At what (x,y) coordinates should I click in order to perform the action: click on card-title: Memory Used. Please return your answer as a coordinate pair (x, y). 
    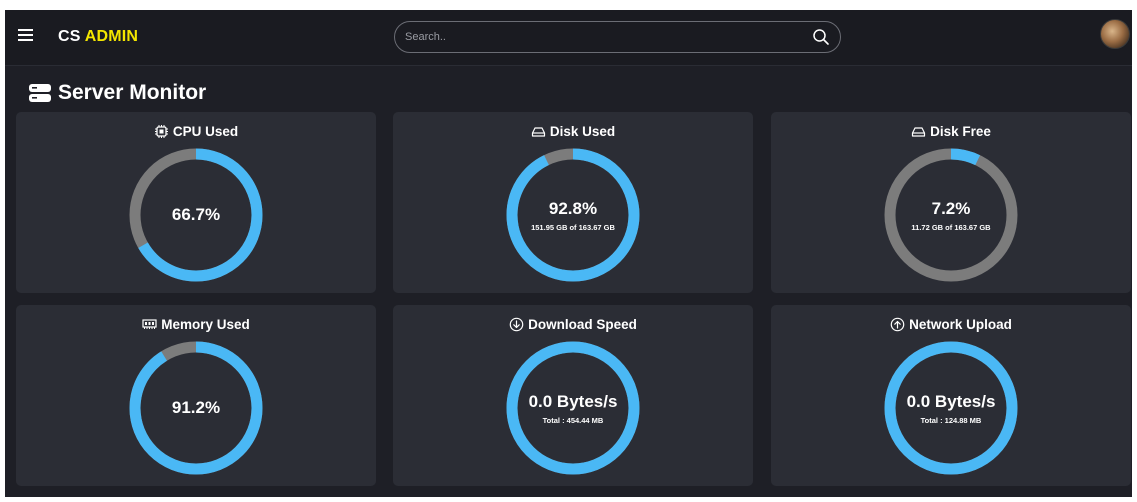
    Looking at the image, I should click on (196, 324).